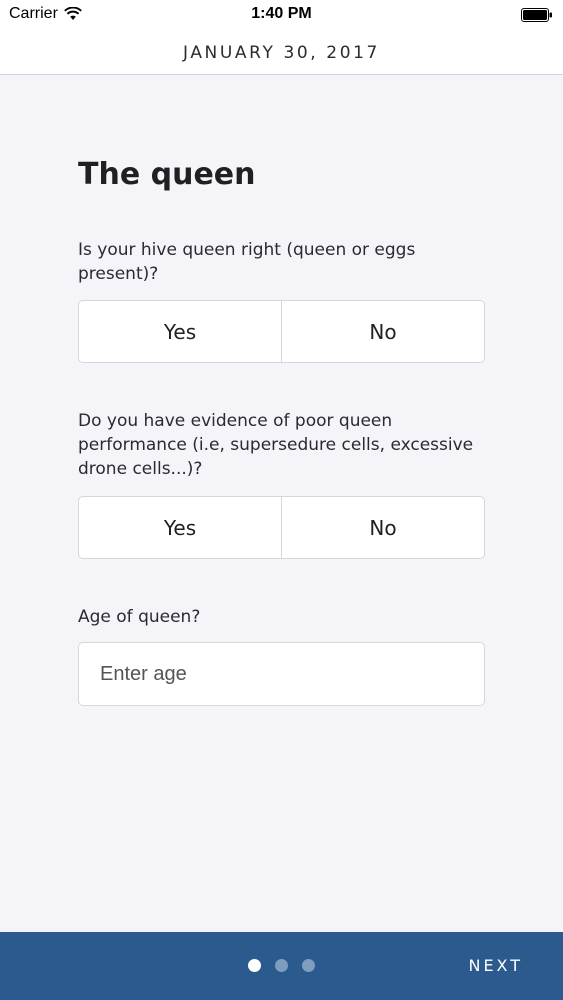  What do you see at coordinates (495, 965) in the screenshot?
I see `next-button: NEXT` at bounding box center [495, 965].